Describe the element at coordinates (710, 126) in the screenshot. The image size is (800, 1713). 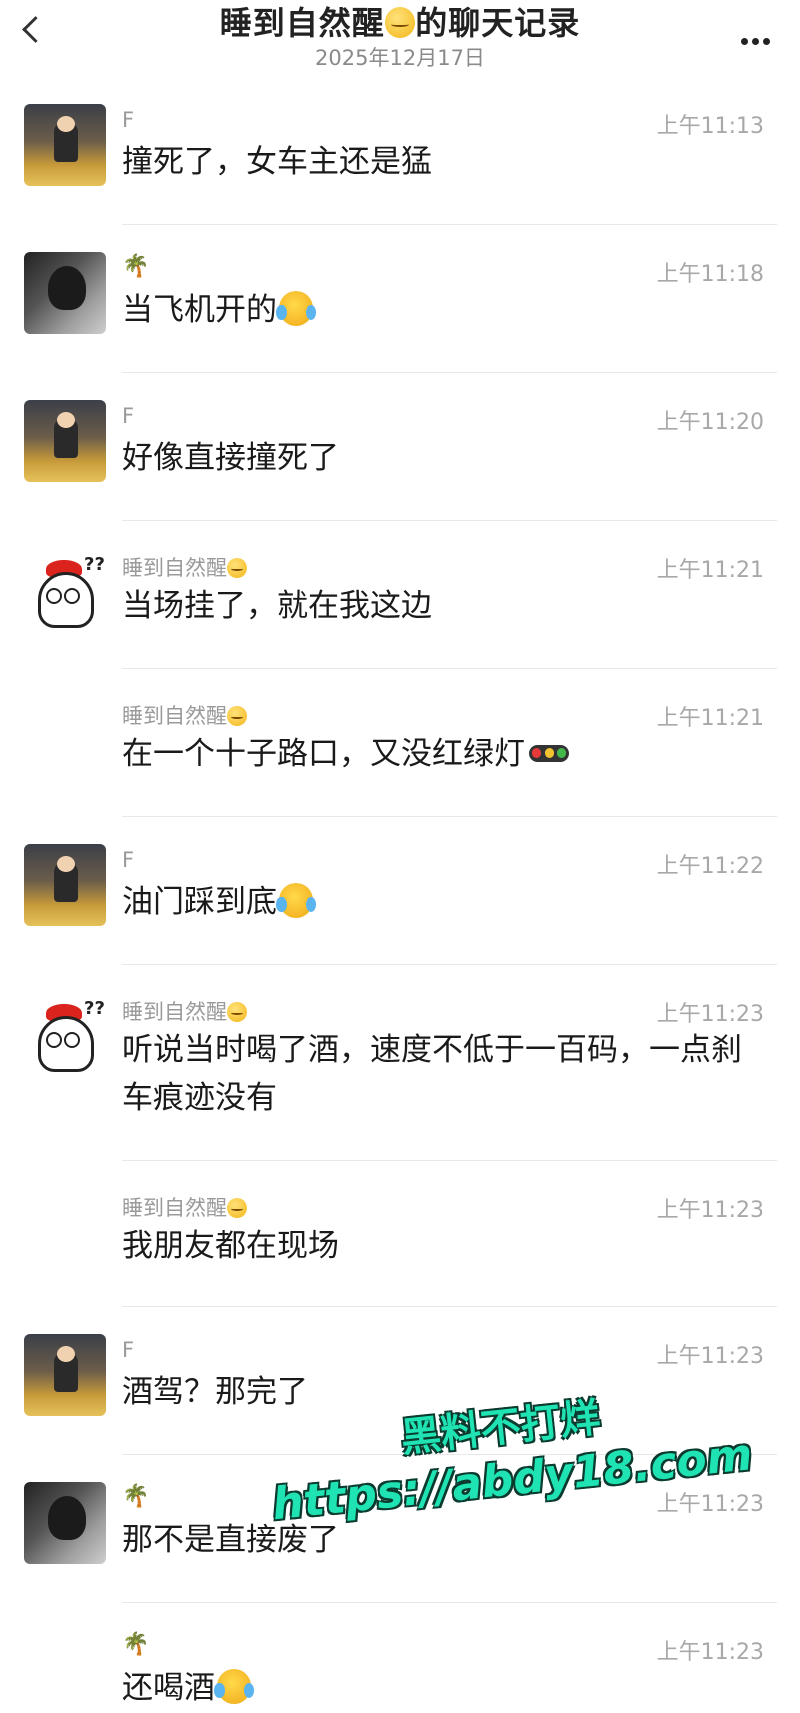
I see `message-time: 上午11:13` at that location.